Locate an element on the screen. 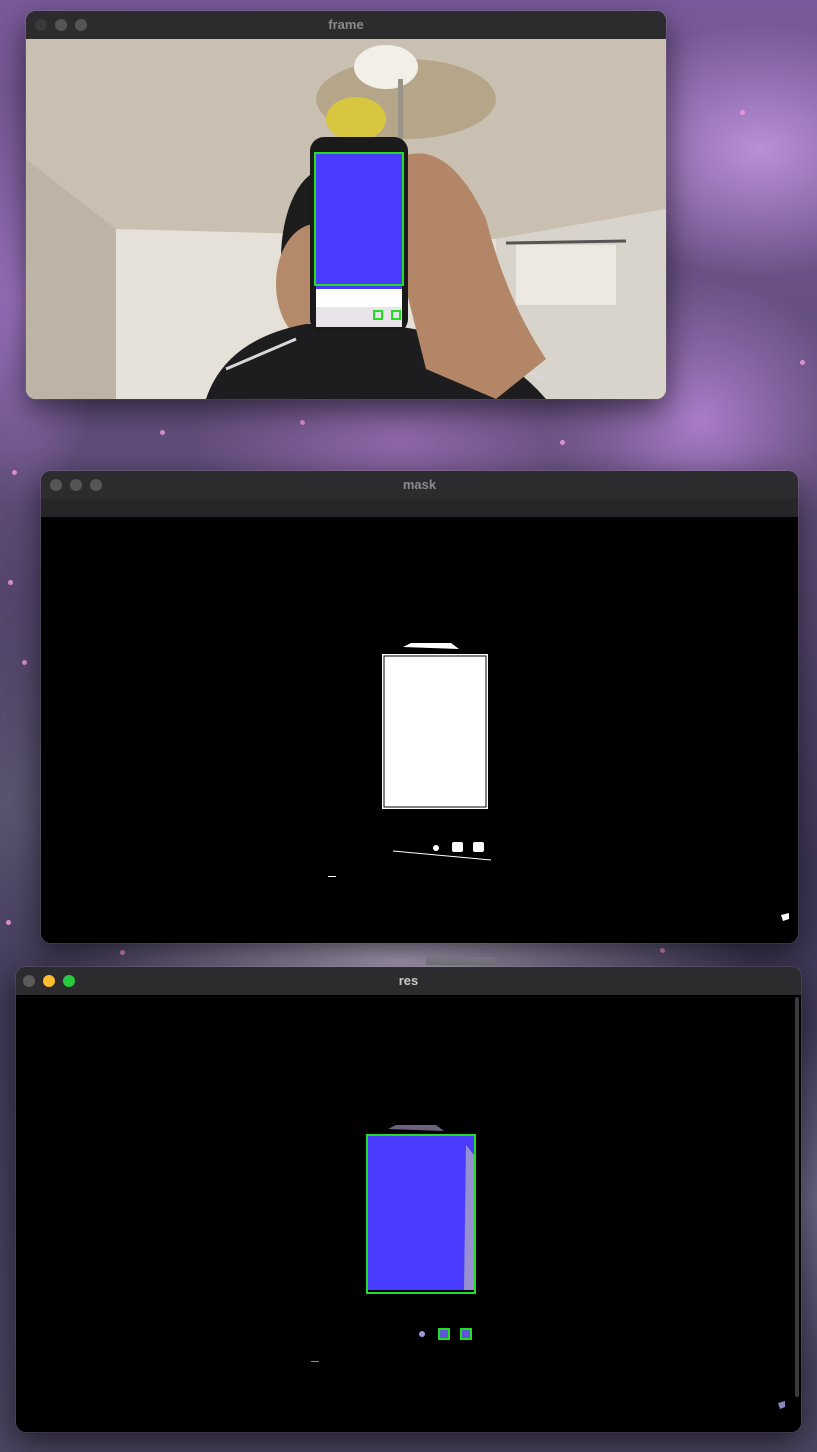 This screenshot has width=817, height=1452. mask-toolbar is located at coordinates (419, 508).